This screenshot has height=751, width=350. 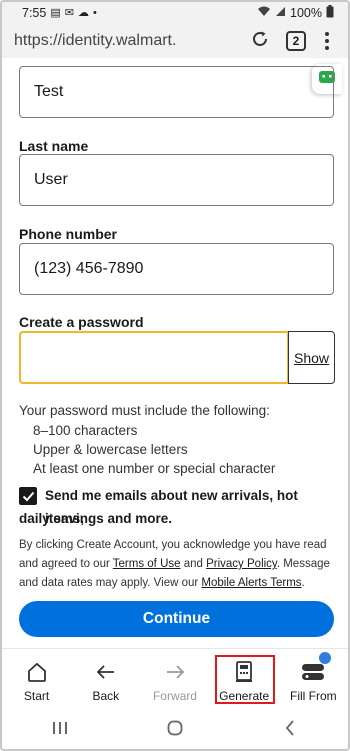 I want to click on arrow-left-icon, so click(x=106, y=672).